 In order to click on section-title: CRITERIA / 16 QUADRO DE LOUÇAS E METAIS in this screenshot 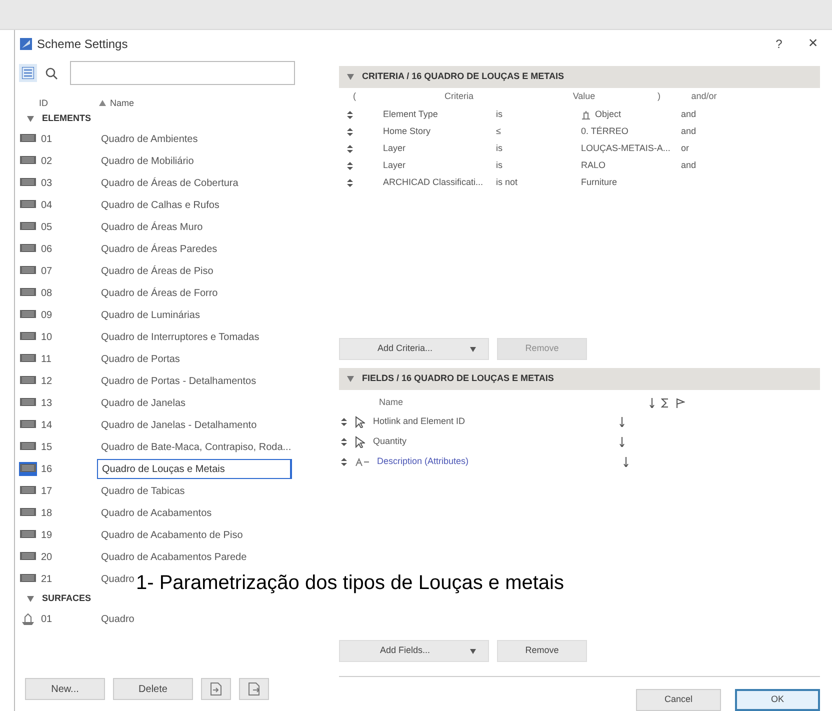, I will do `click(463, 77)`.